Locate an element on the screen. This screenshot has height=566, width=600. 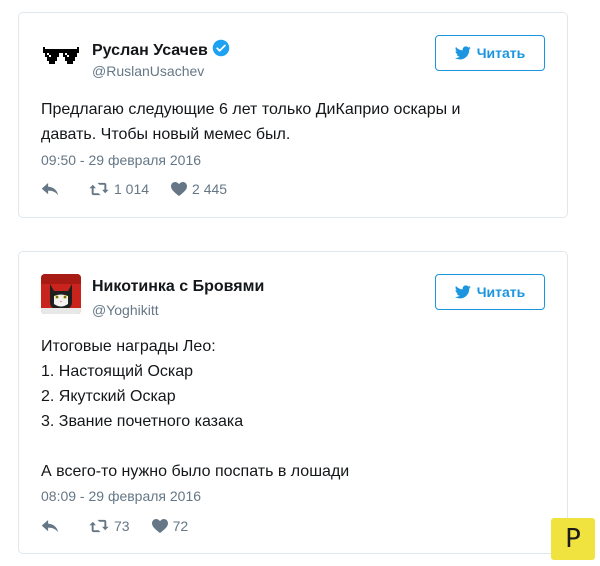
cat-avatar-icon is located at coordinates (61, 294).